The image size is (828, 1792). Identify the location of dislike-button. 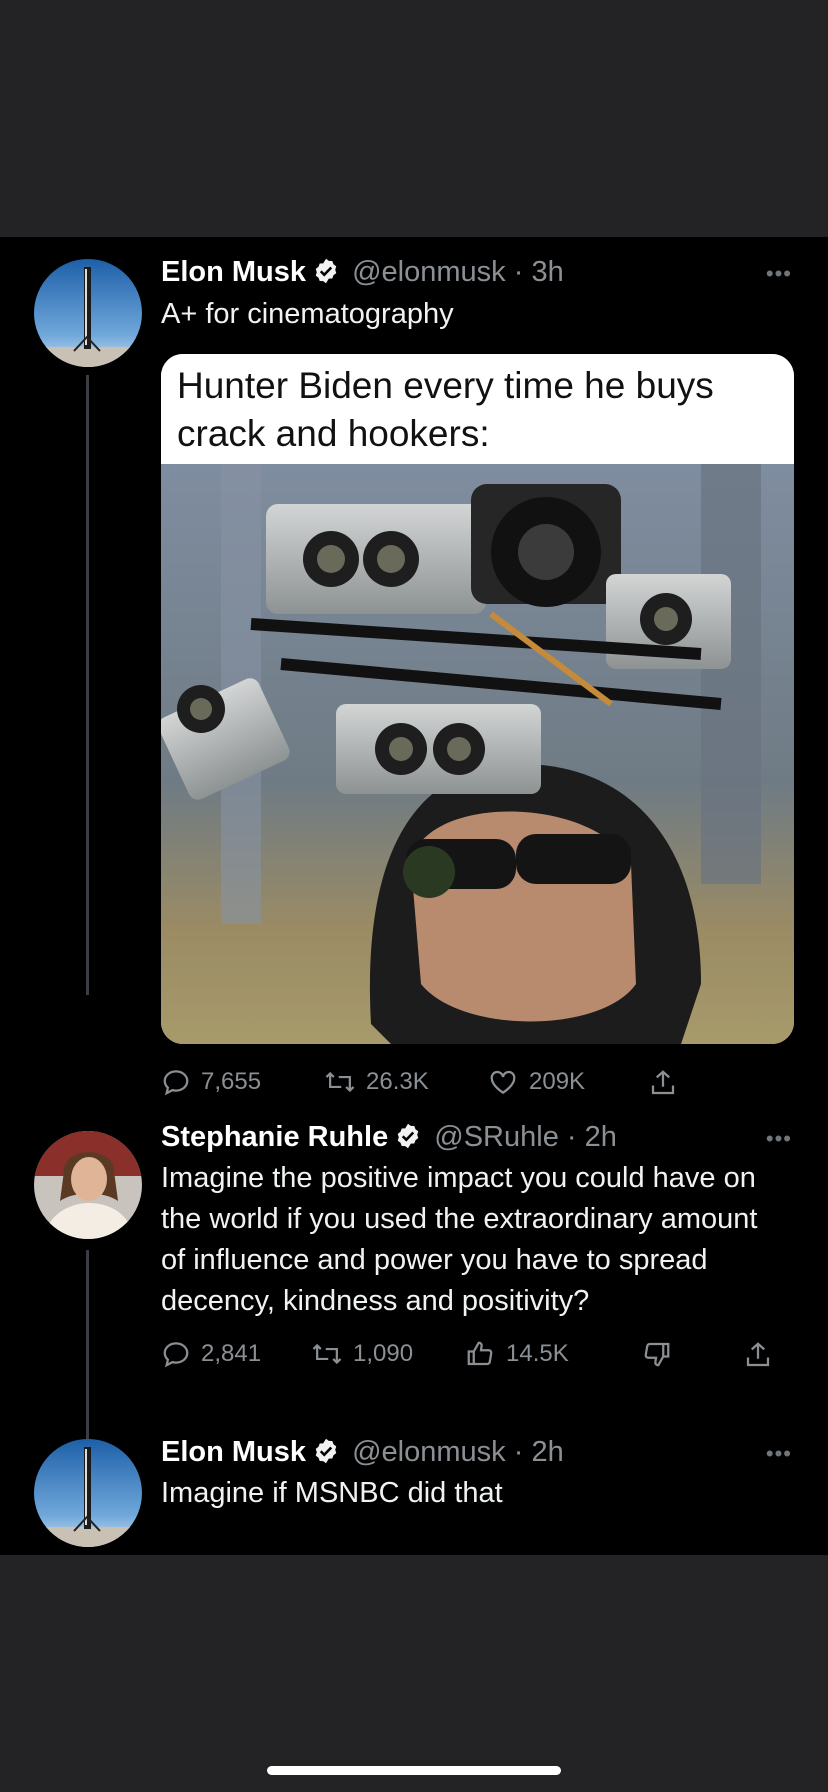
(657, 1354).